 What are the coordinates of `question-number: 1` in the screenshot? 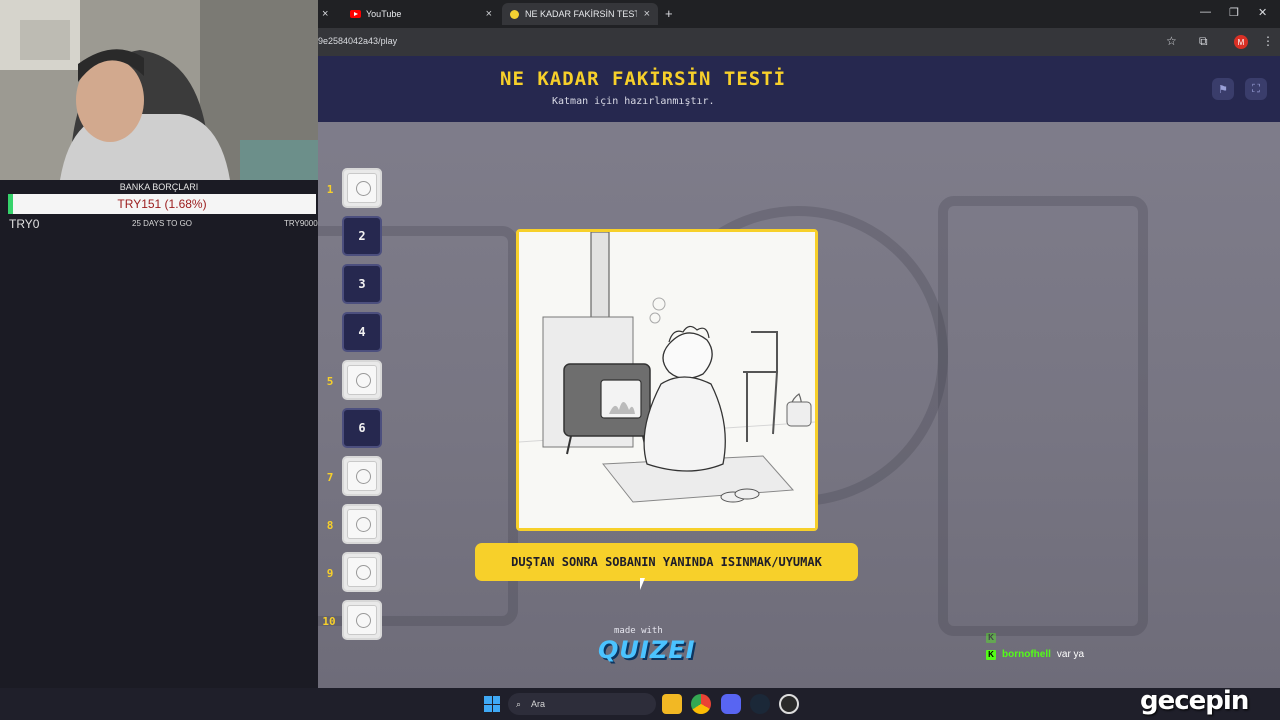 It's located at (330, 189).